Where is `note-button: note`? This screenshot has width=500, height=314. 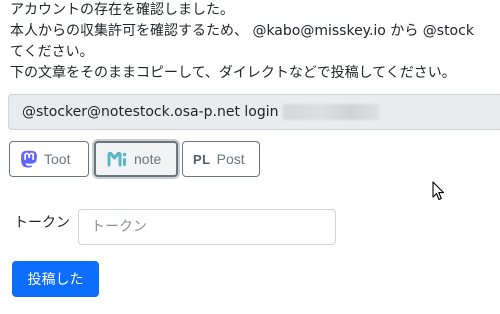 note-button: note is located at coordinates (136, 159).